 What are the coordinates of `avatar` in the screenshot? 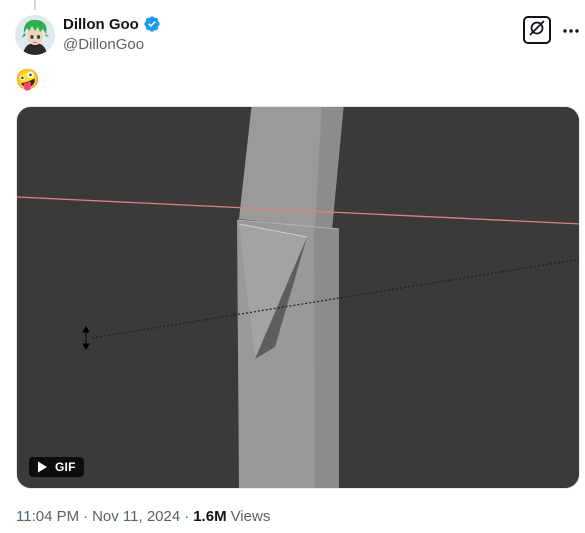 It's located at (35, 35).